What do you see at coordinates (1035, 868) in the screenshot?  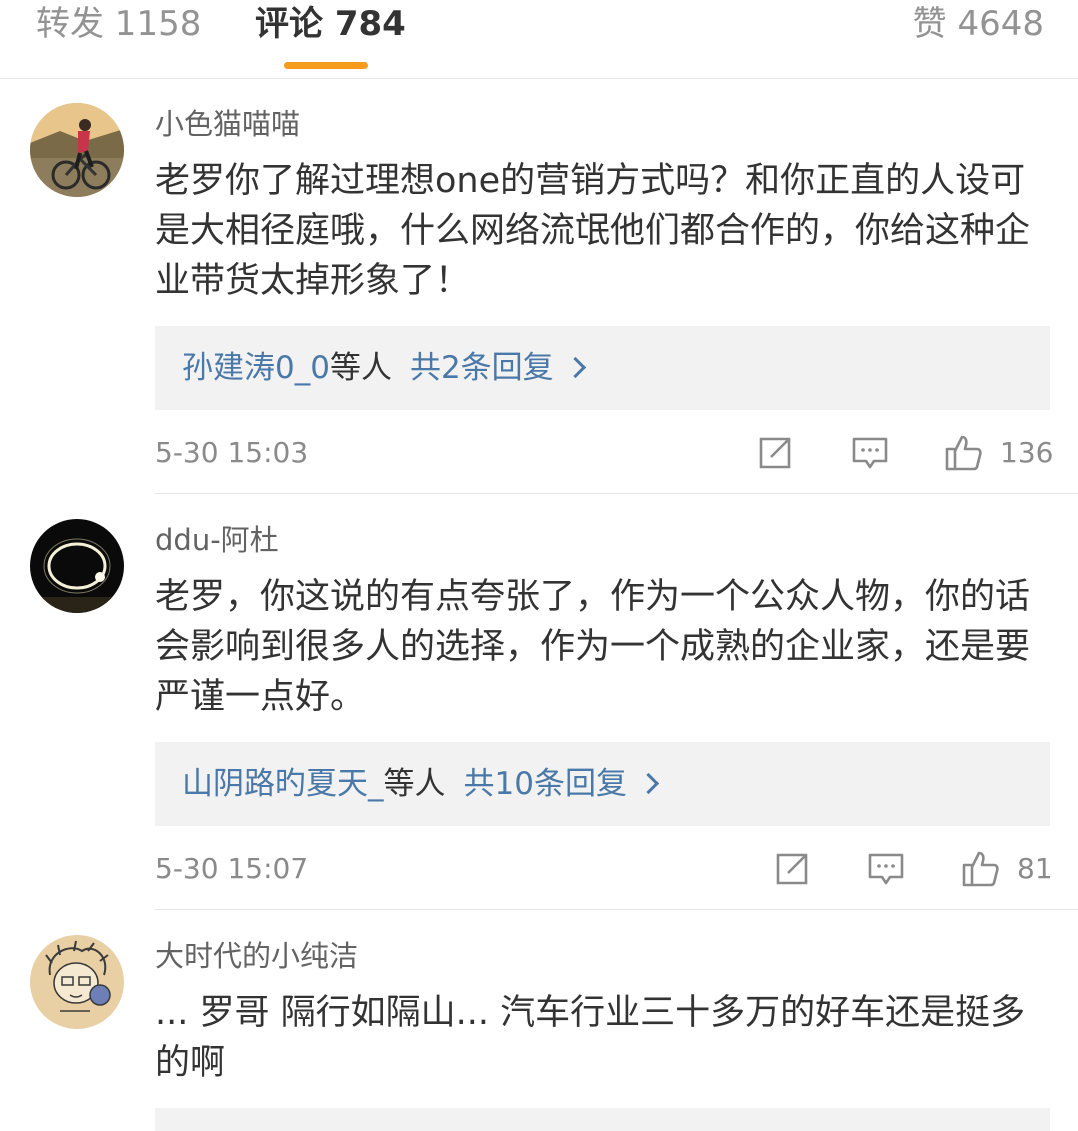 I see `like-count: 81` at bounding box center [1035, 868].